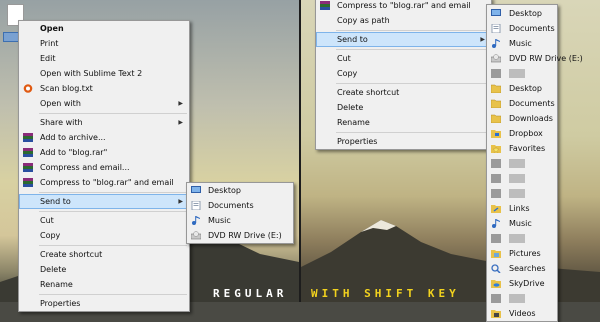 This screenshot has height=322, width=600. I want to click on right-sendto-item-downloads: Downloads, so click(522, 118).